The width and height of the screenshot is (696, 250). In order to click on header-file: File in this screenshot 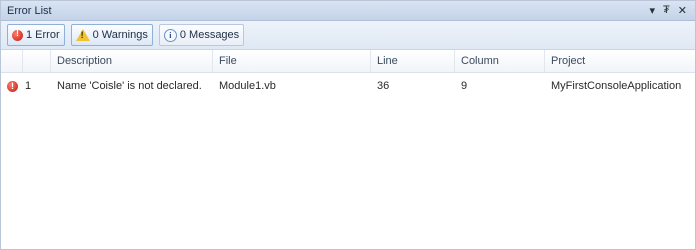, I will do `click(292, 61)`.